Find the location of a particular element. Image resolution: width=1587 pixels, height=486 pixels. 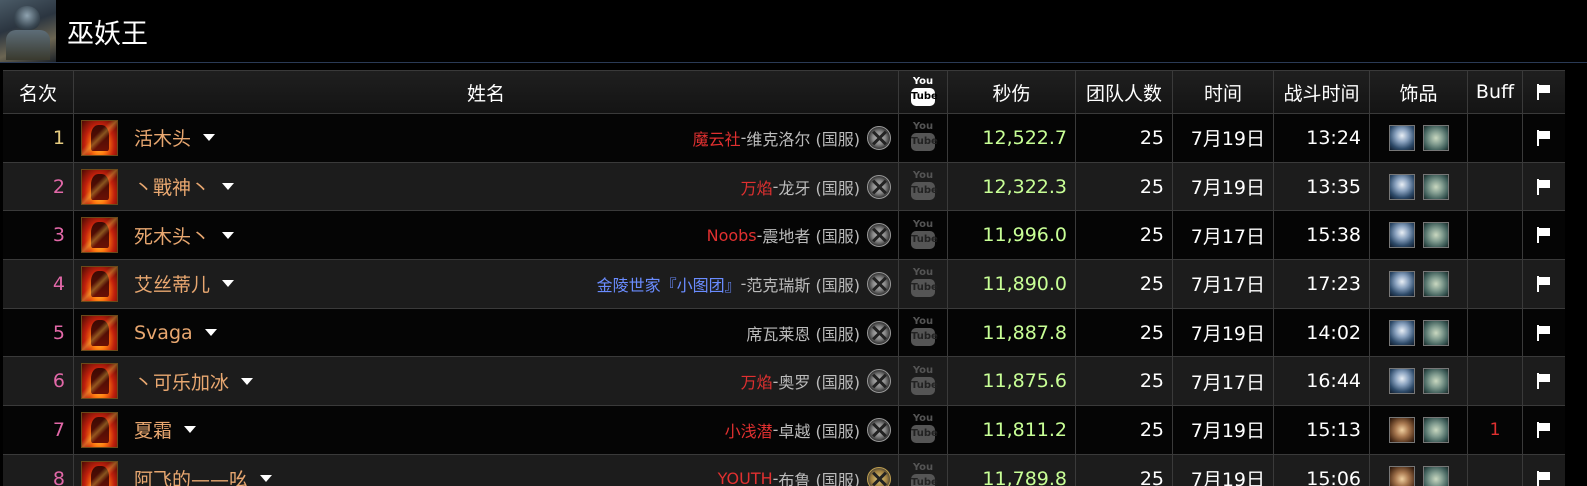

header-name: 姓名 is located at coordinates (486, 92).